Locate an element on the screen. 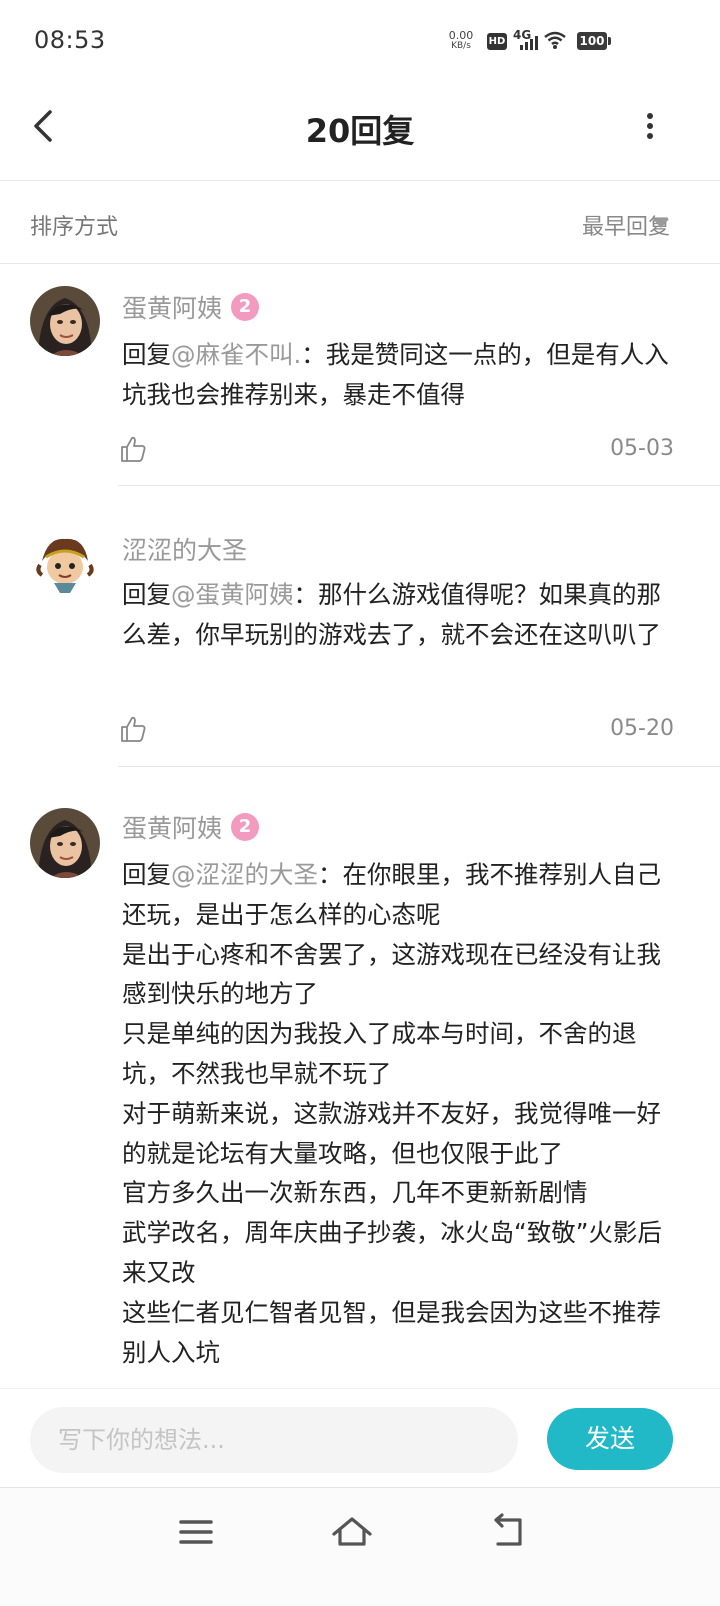 The image size is (720, 1606). signal-icon: 4G is located at coordinates (527, 40).